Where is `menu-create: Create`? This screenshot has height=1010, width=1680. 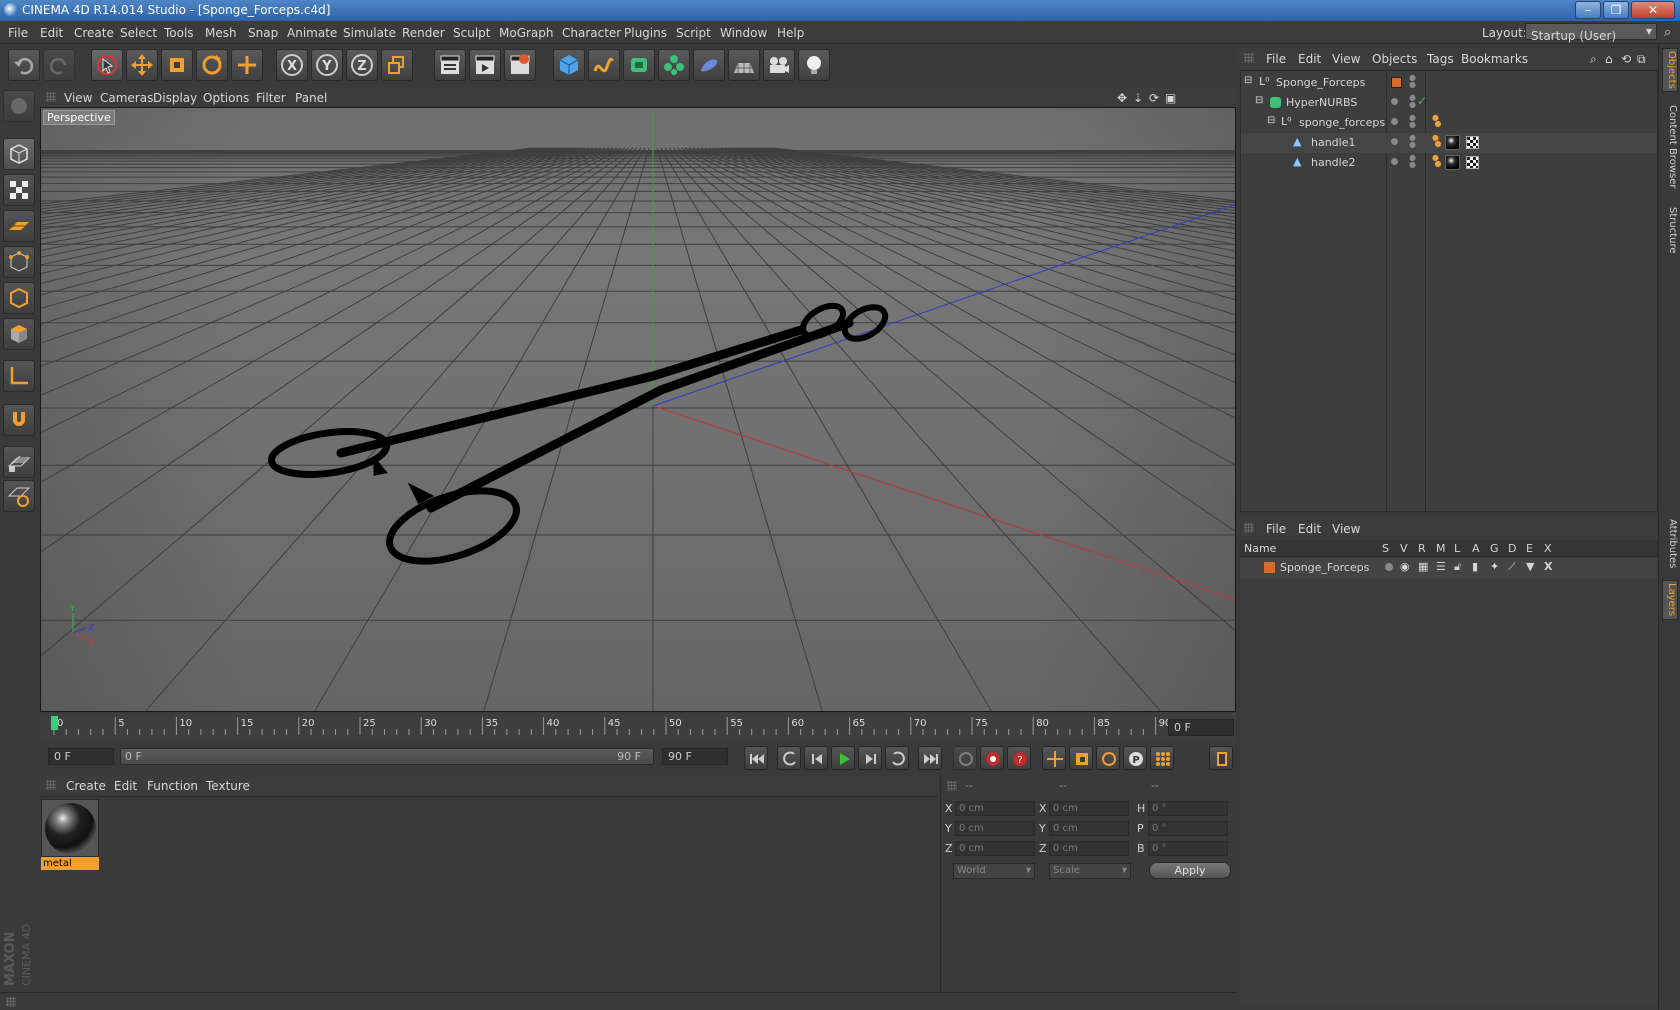 menu-create: Create is located at coordinates (94, 33).